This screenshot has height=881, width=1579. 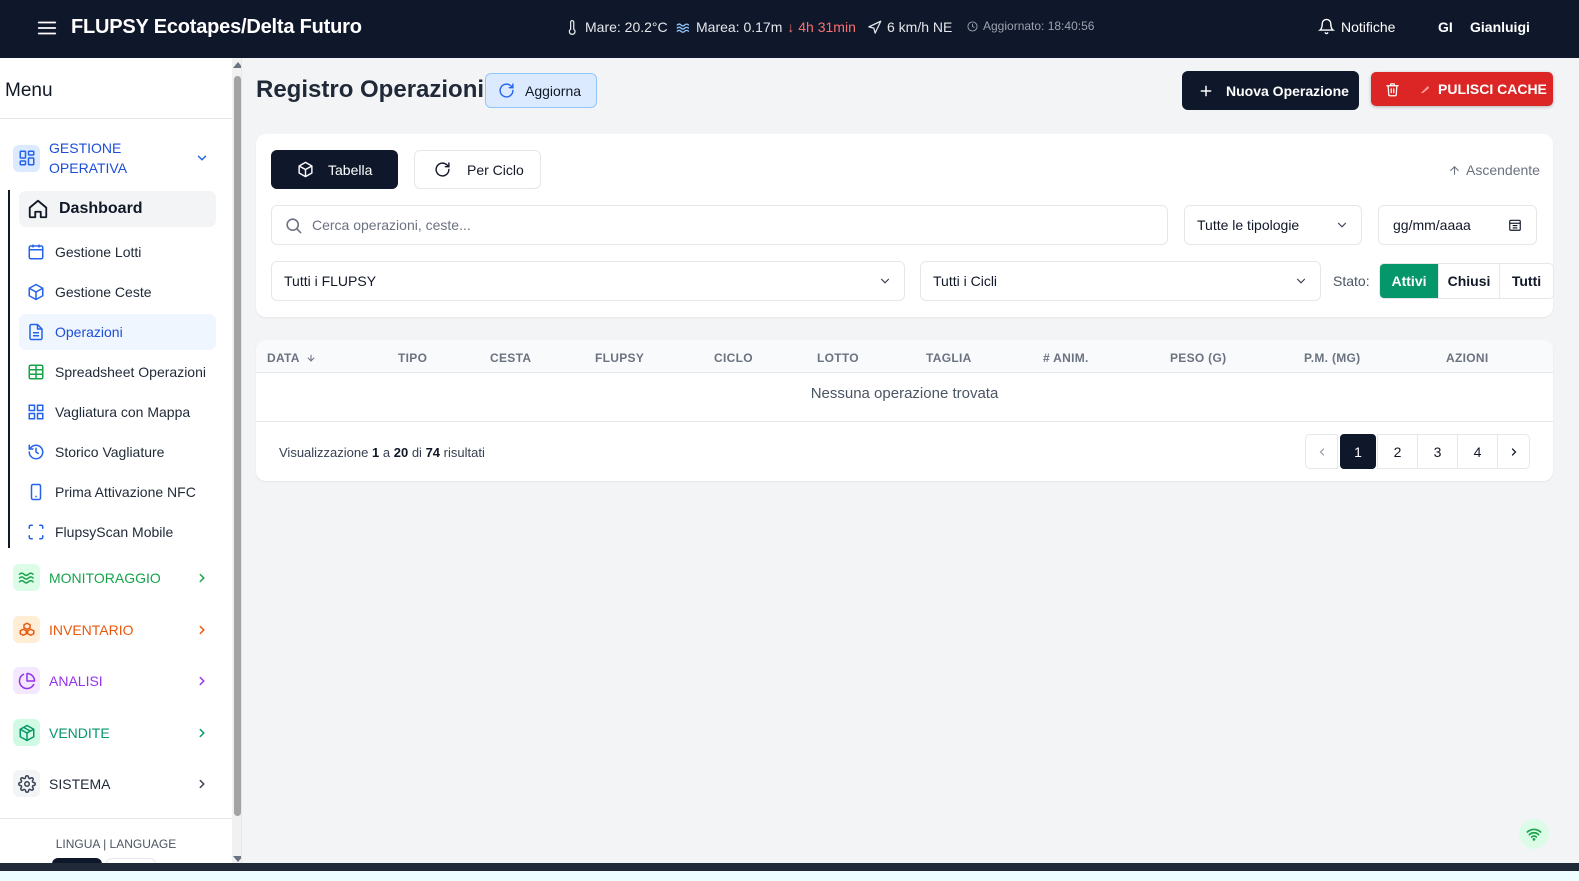 I want to click on clear-cache-label: PULISCI CACHE, so click(x=1492, y=89).